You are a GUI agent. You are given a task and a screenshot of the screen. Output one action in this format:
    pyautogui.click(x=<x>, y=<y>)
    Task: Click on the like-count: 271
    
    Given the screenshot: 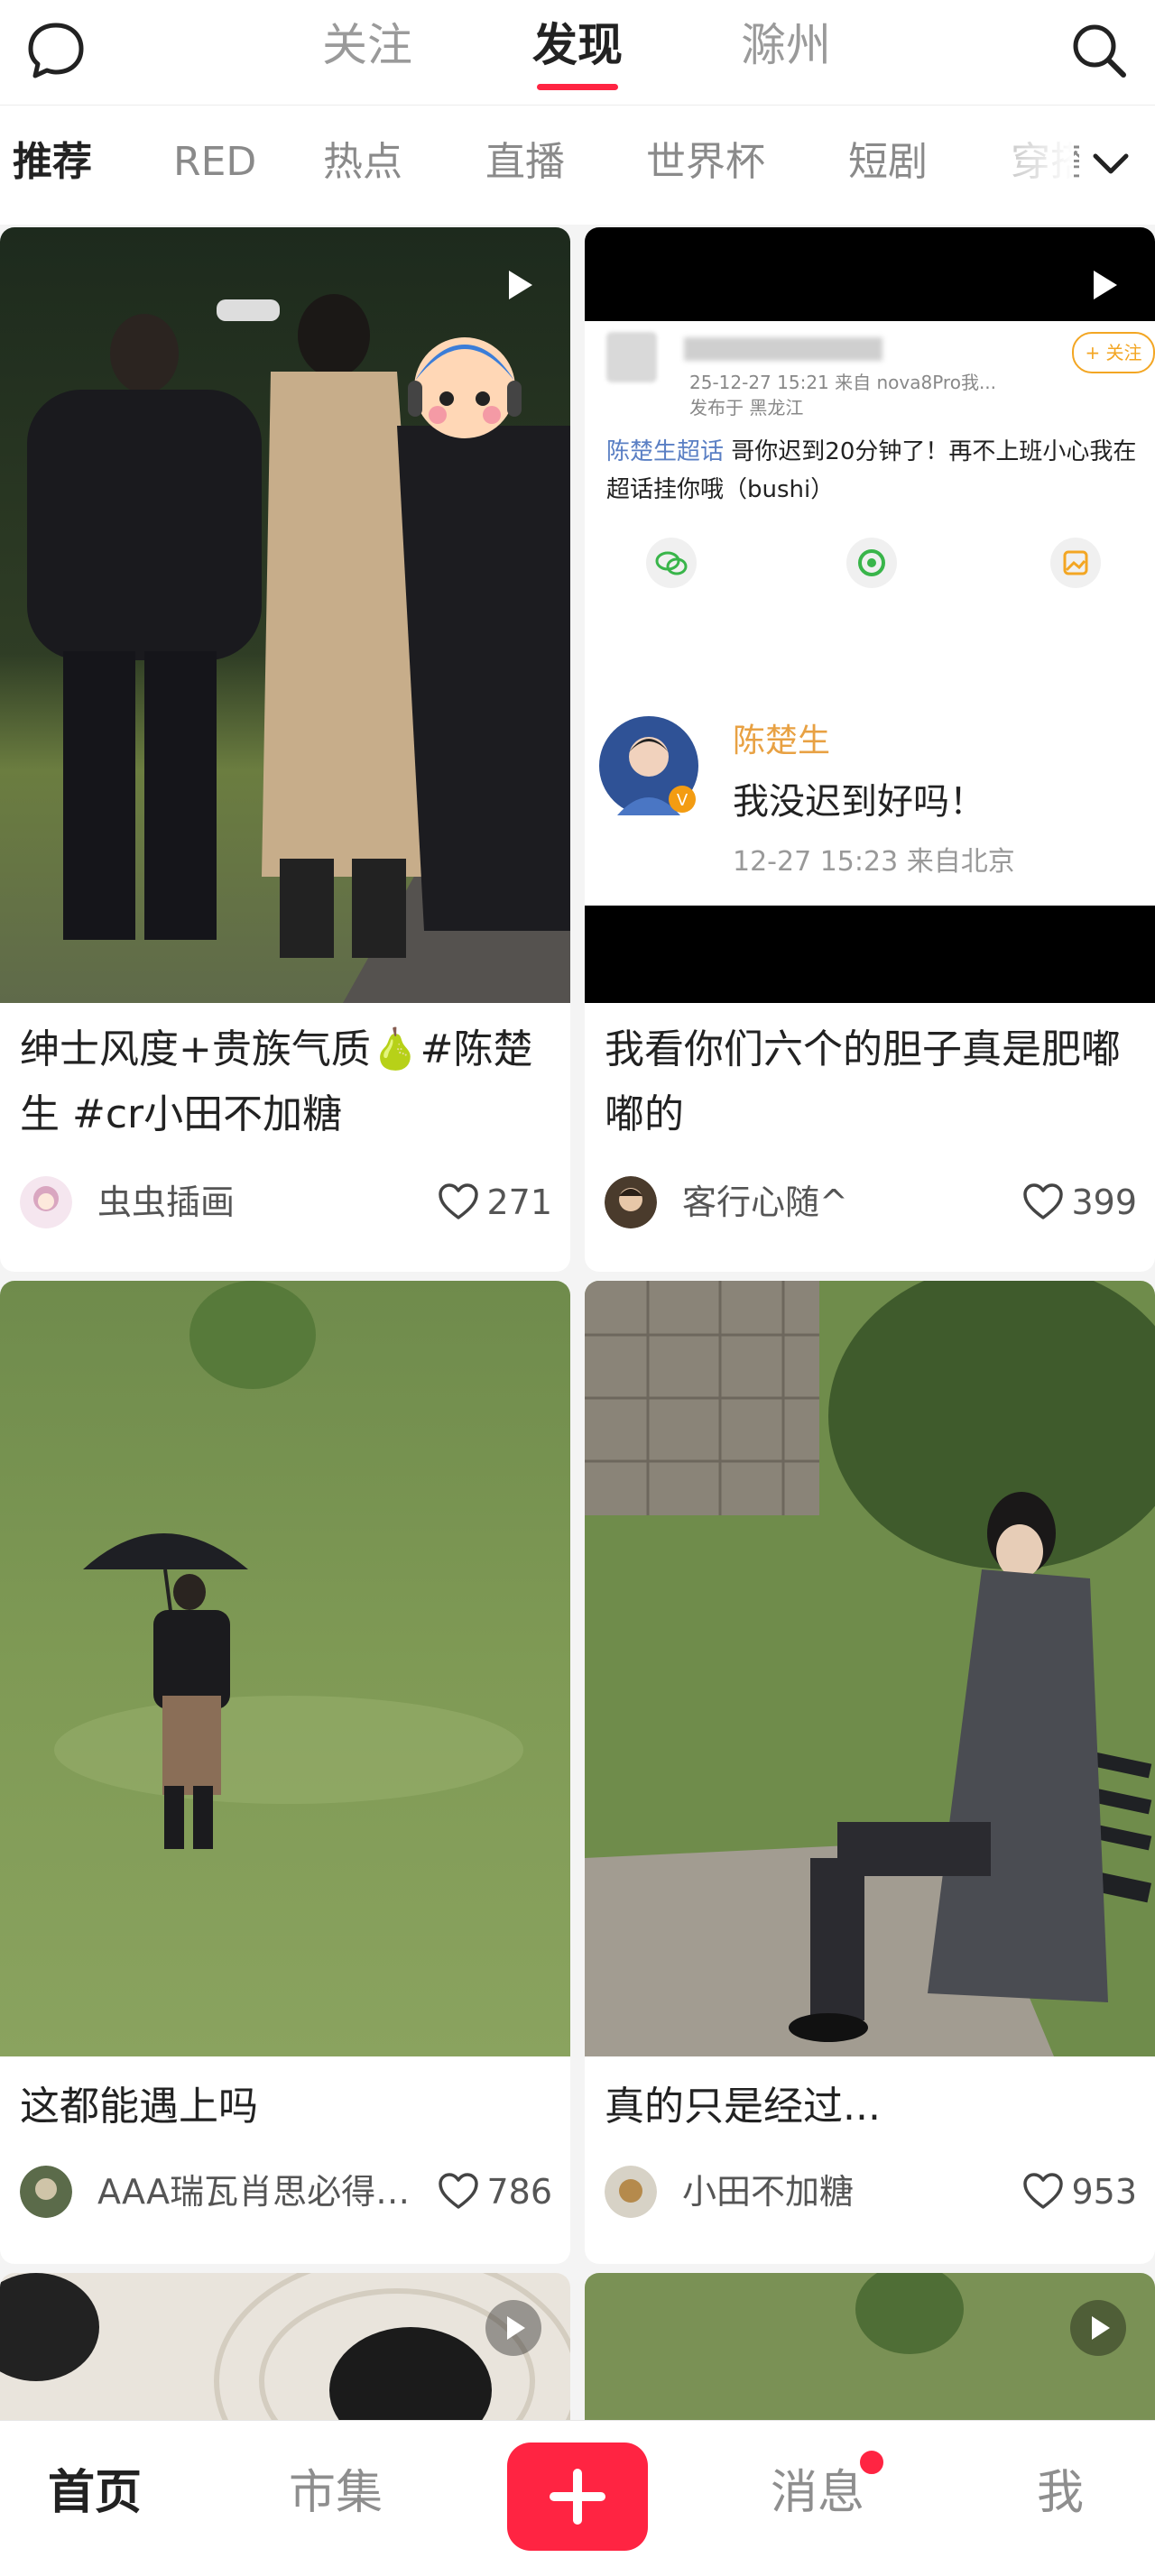 What is the action you would take?
    pyautogui.click(x=519, y=1202)
    